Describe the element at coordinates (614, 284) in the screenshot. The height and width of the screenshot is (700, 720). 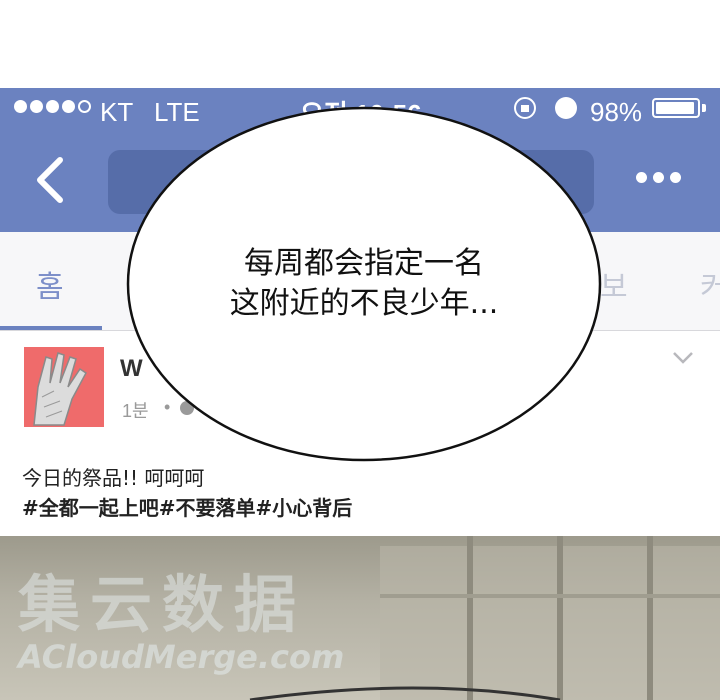
I see `tab-second: 보` at that location.